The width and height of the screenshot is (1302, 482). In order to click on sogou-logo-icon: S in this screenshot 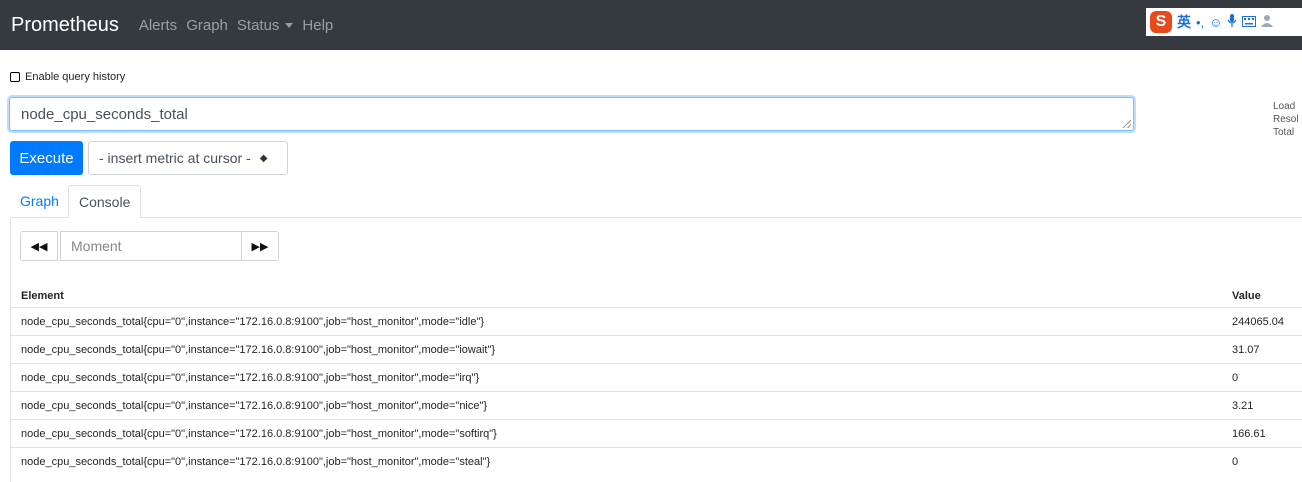, I will do `click(1161, 22)`.